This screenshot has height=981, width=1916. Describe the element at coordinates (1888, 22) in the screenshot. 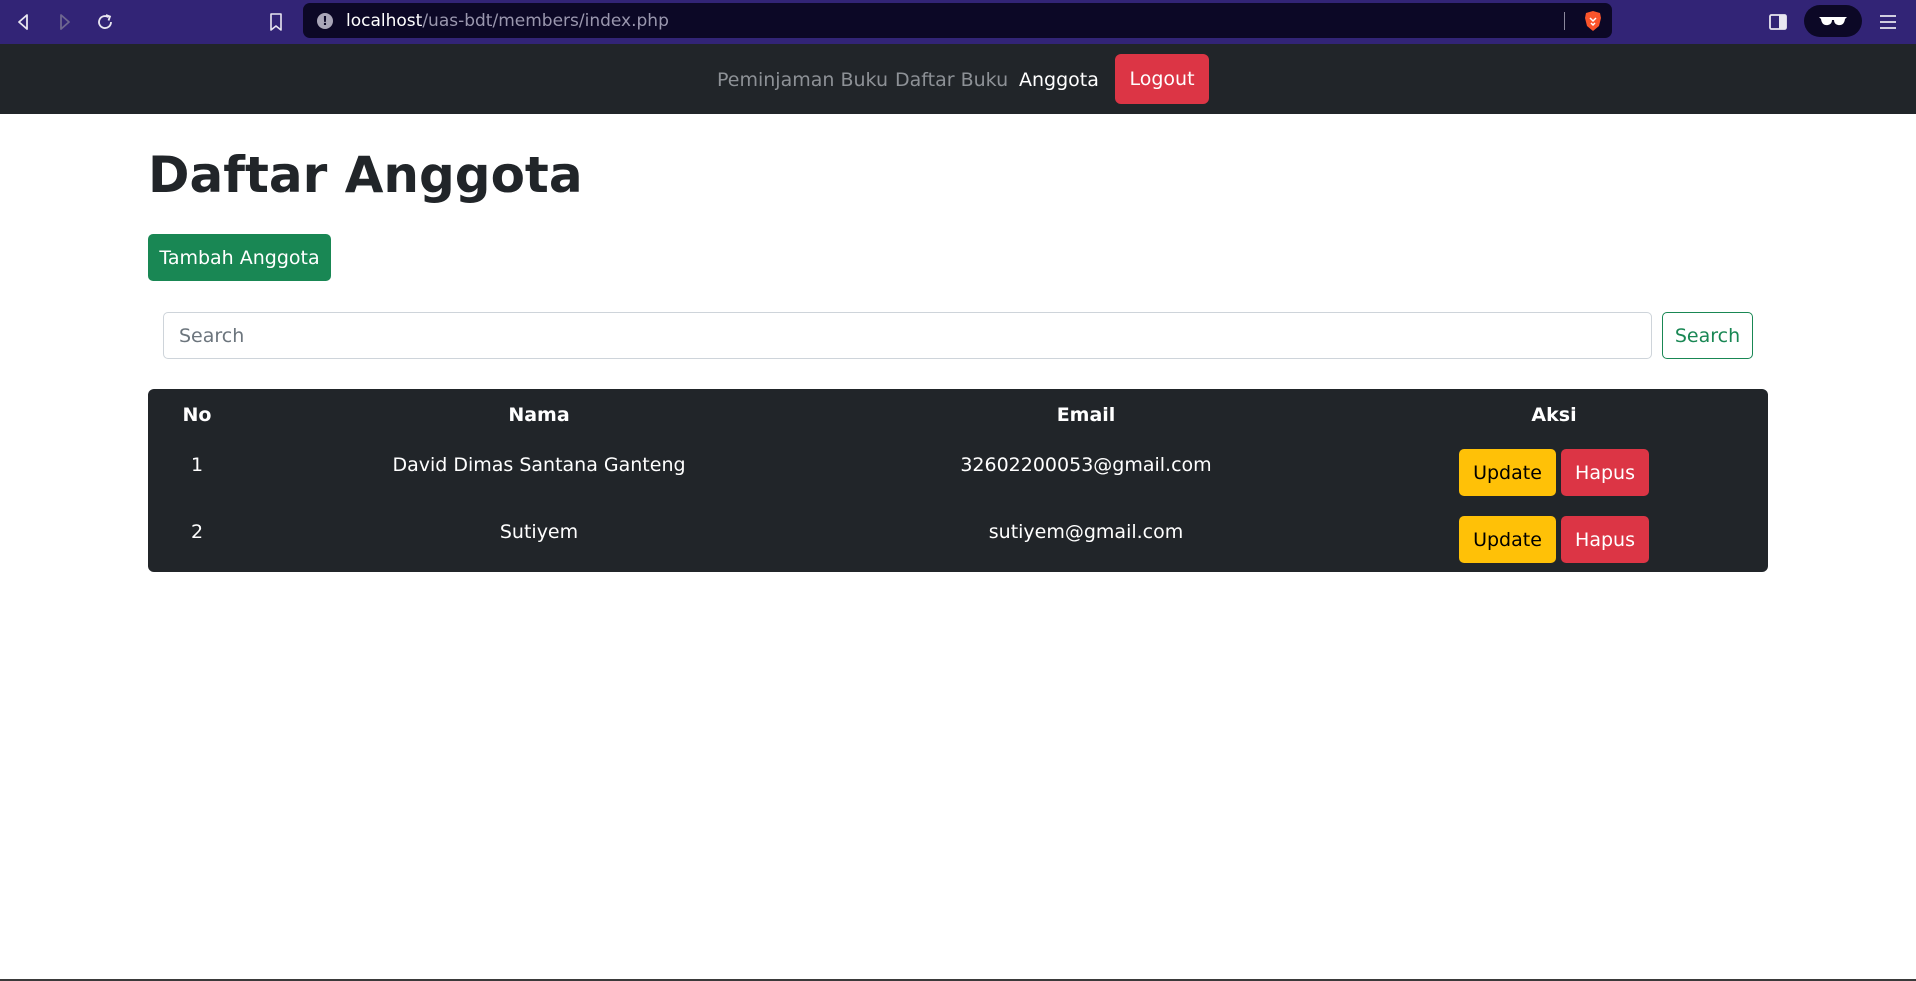

I see `menu-icon` at that location.